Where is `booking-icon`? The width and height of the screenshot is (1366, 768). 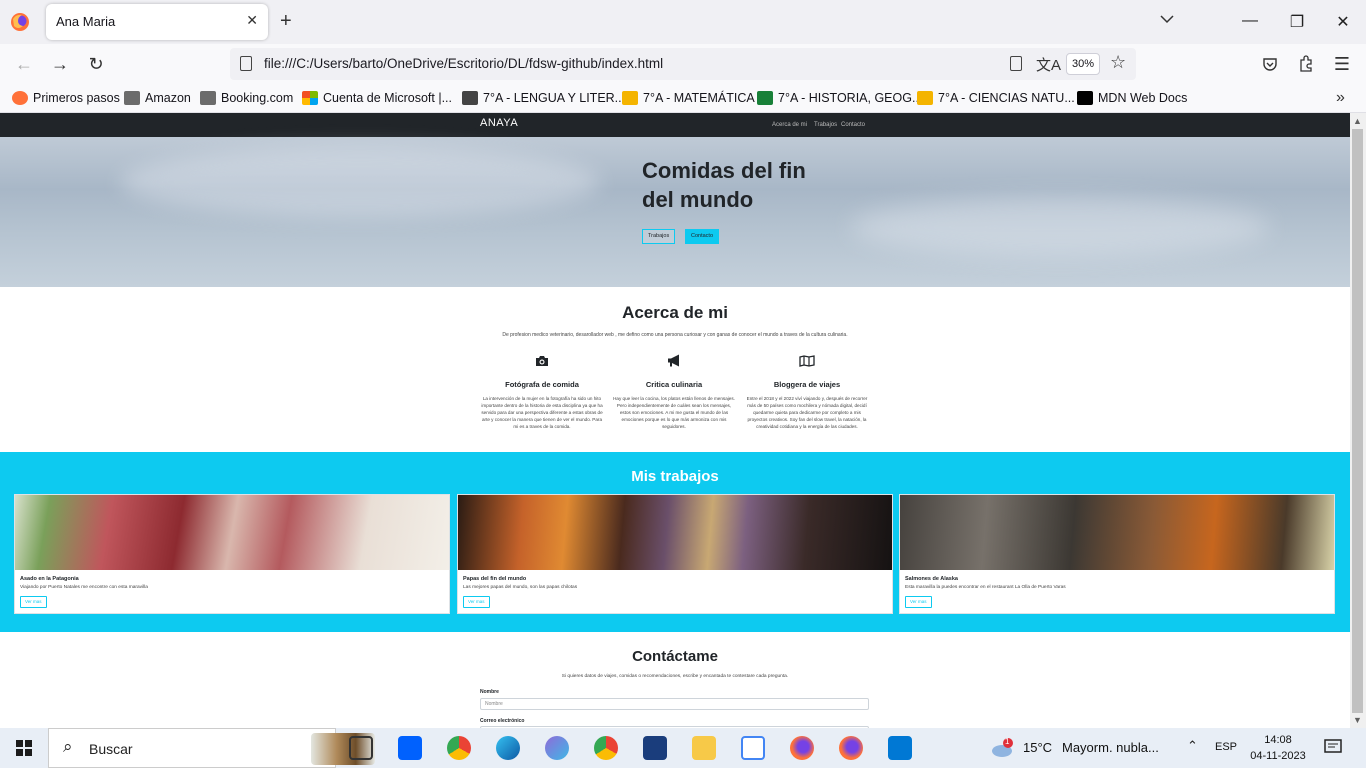
booking-icon is located at coordinates (208, 98).